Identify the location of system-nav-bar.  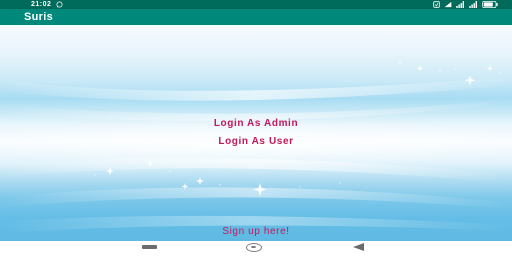
(256, 248).